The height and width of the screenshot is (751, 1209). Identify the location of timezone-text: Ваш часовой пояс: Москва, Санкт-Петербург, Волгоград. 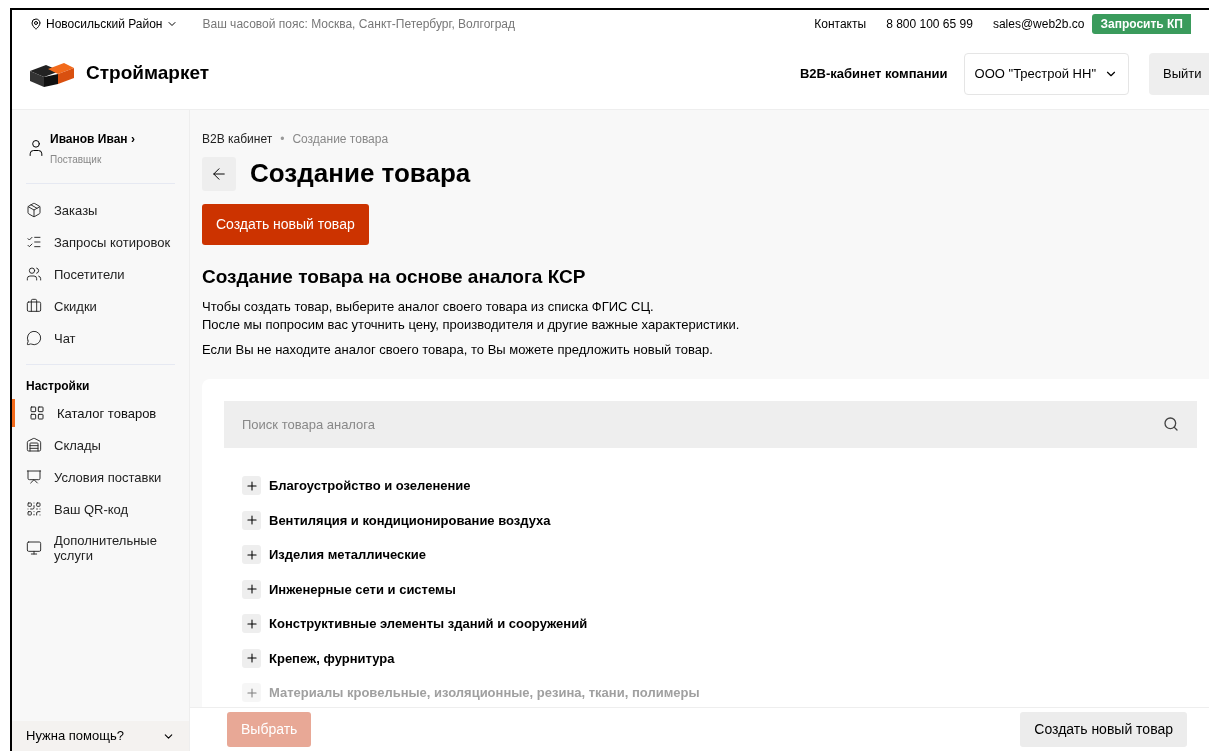
(359, 24).